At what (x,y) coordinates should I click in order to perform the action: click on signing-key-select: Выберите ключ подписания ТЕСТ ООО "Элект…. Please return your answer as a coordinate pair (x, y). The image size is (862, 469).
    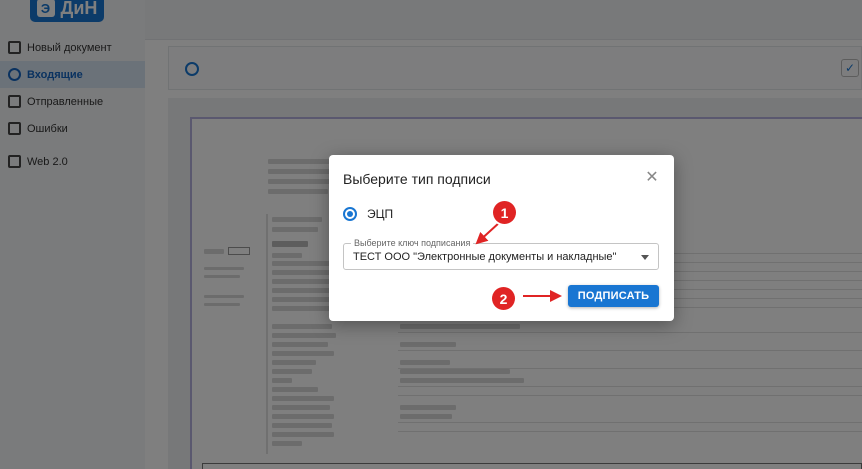
    Looking at the image, I should click on (501, 254).